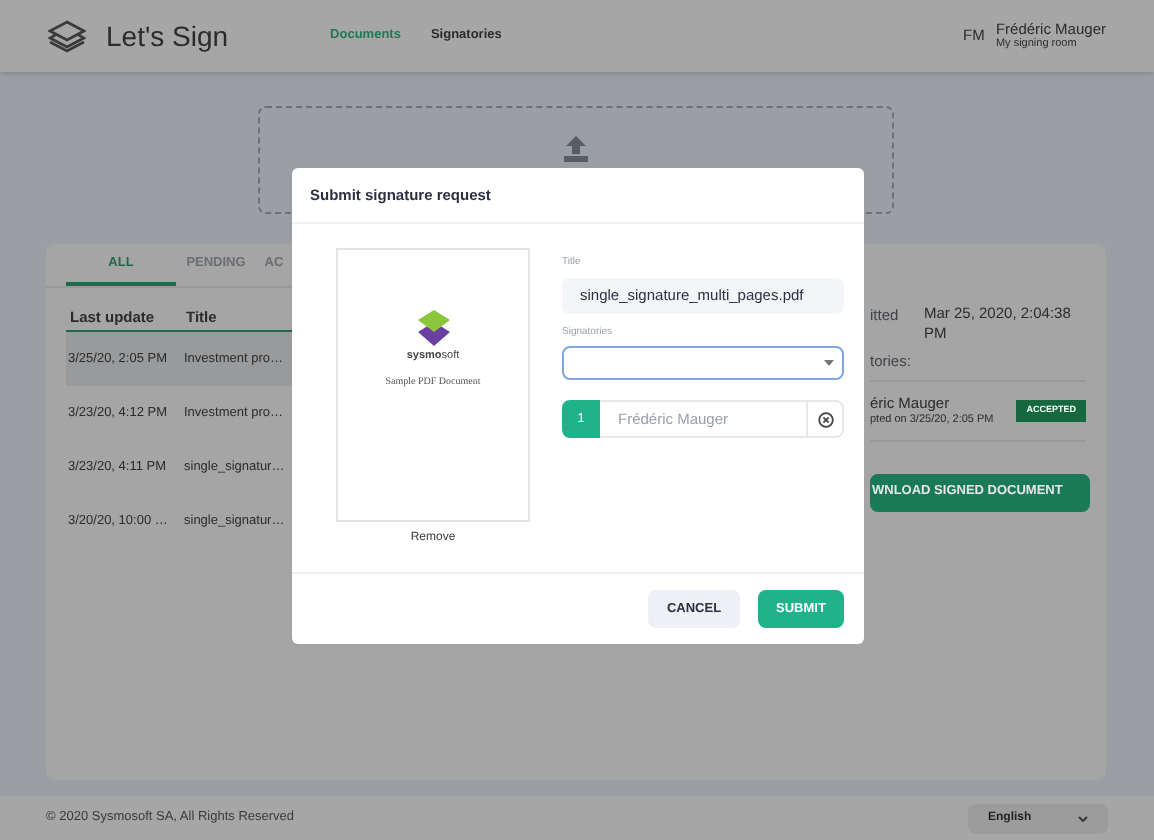  What do you see at coordinates (576, 149) in the screenshot?
I see `upload-icon` at bounding box center [576, 149].